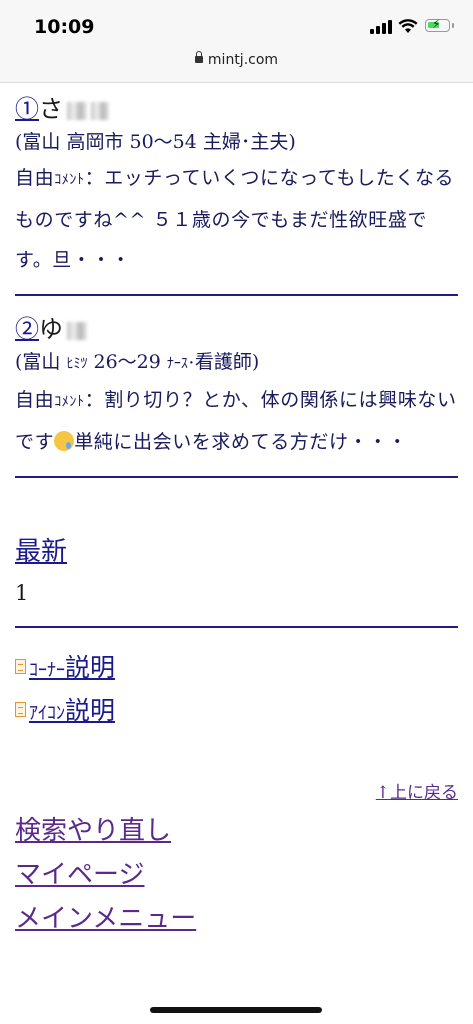 The height and width of the screenshot is (1024, 473). I want to click on entry-meta: (富山 ﾋﾐﾂ 26〜29 ﾅｰｽ･看護師), so click(137, 362).